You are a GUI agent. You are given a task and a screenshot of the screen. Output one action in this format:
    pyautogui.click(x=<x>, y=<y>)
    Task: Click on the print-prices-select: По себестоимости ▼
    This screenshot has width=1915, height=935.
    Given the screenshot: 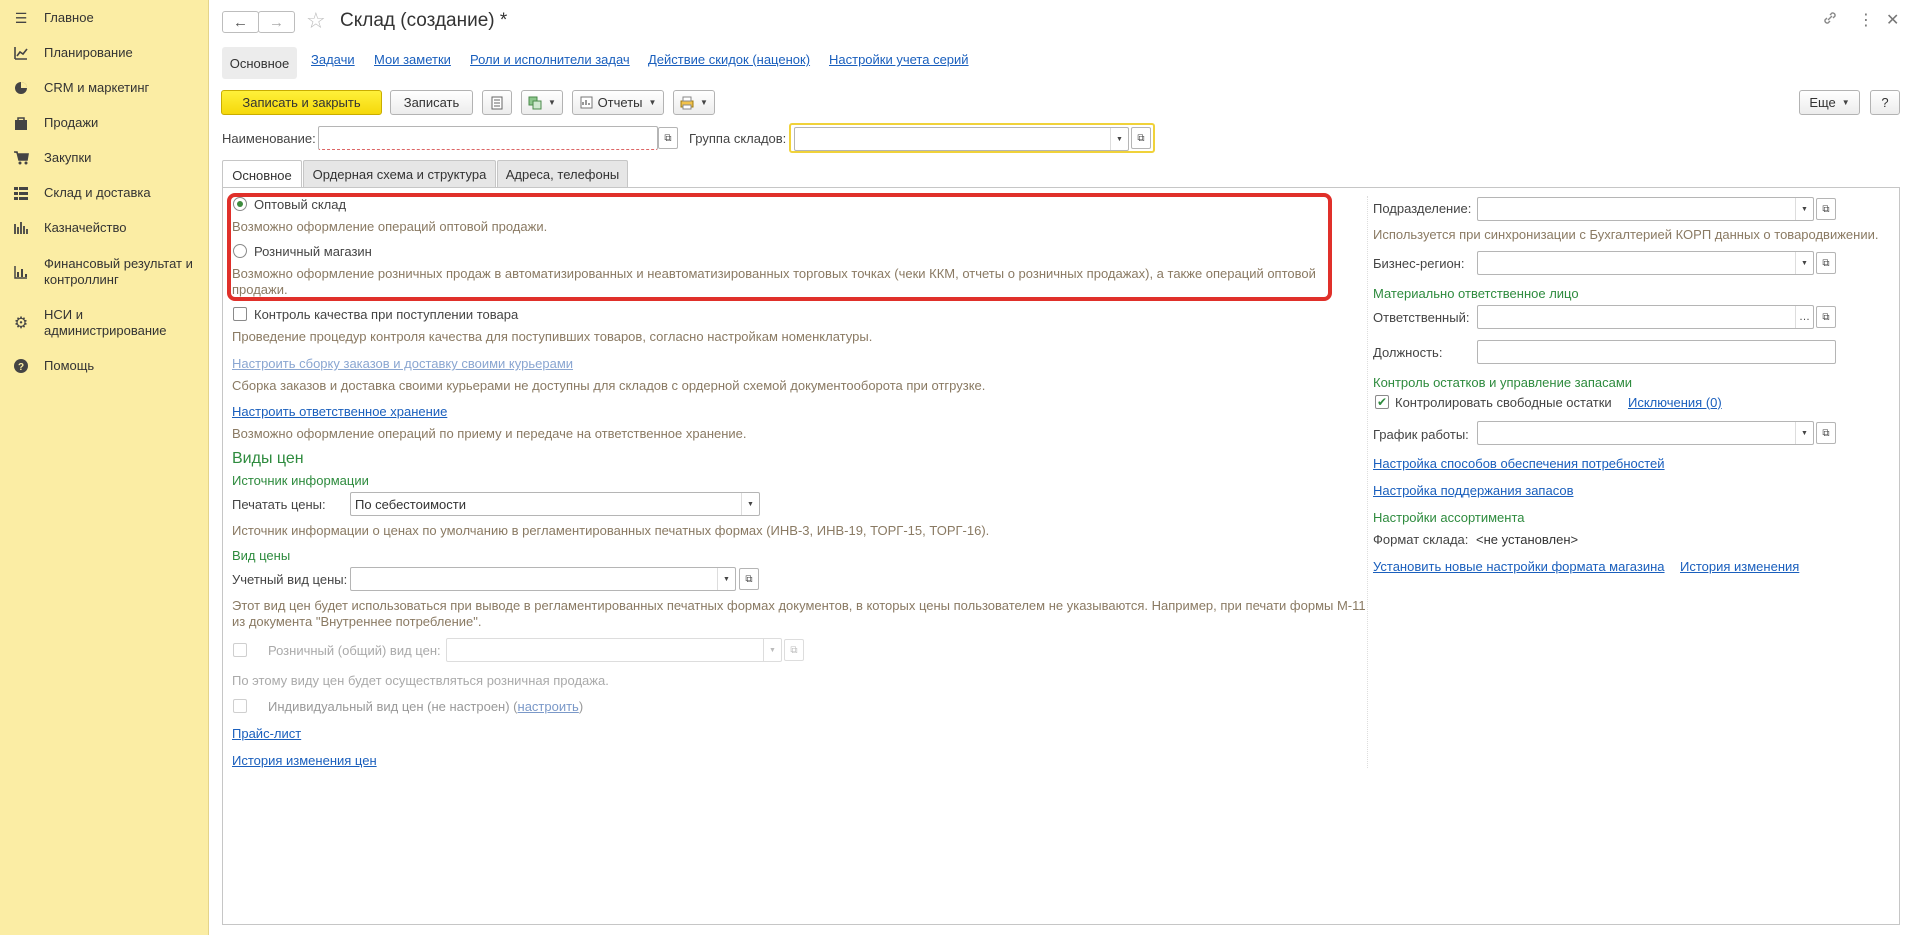 What is the action you would take?
    pyautogui.click(x=555, y=504)
    